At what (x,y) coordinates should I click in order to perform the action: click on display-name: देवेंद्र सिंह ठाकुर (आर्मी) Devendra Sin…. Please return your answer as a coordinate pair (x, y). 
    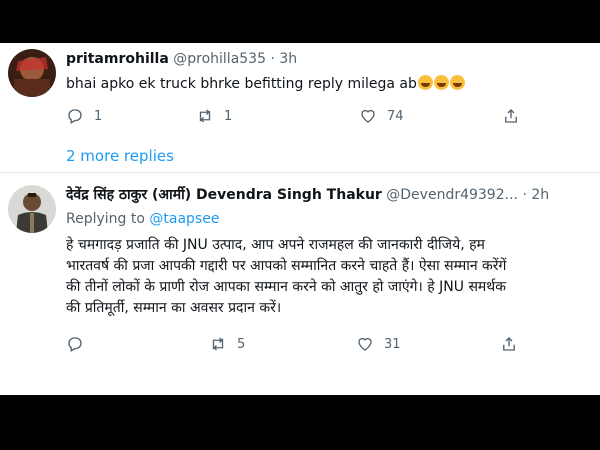
    Looking at the image, I should click on (224, 195).